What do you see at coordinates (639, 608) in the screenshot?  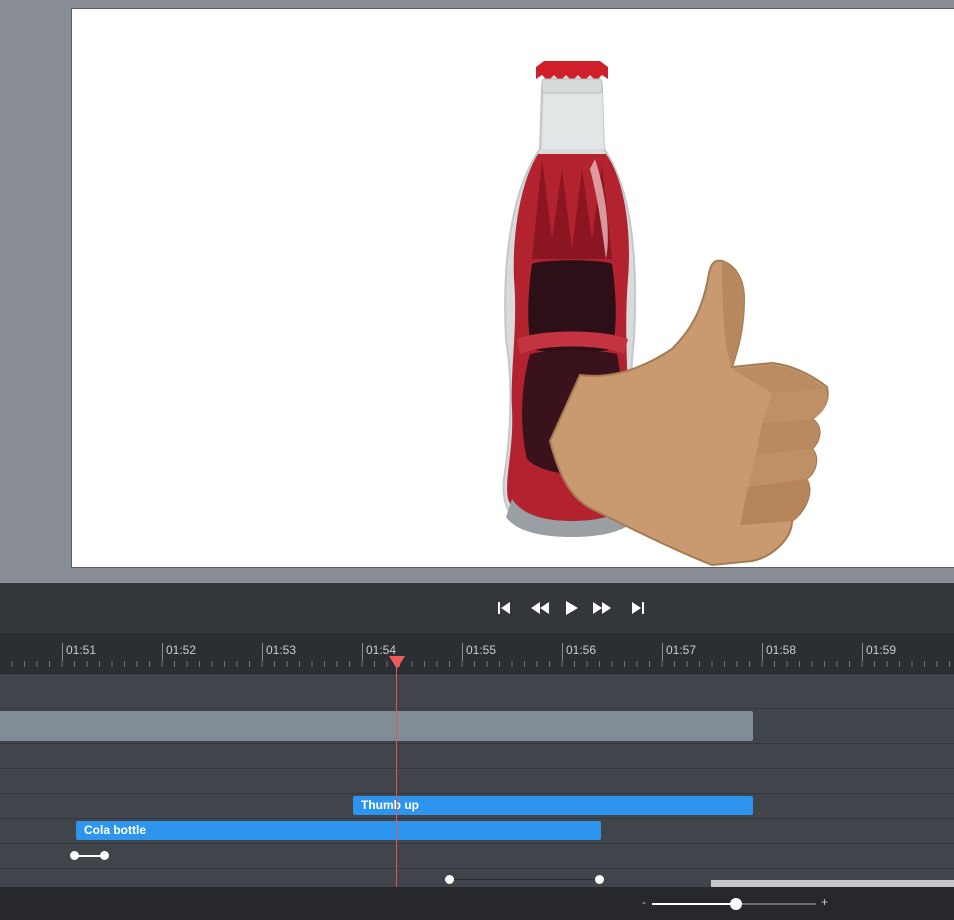 I see `skip-to-end-icon` at bounding box center [639, 608].